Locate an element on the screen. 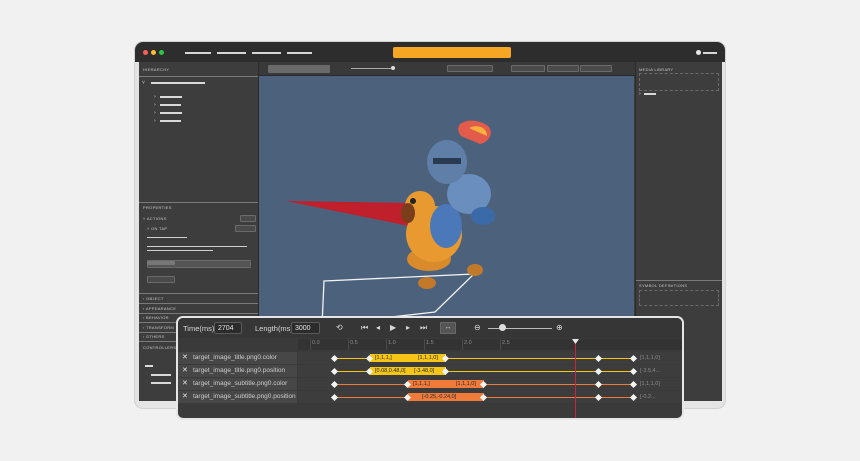 The height and width of the screenshot is (461, 860). section-behavior: › BEHAVIOR is located at coordinates (156, 317).